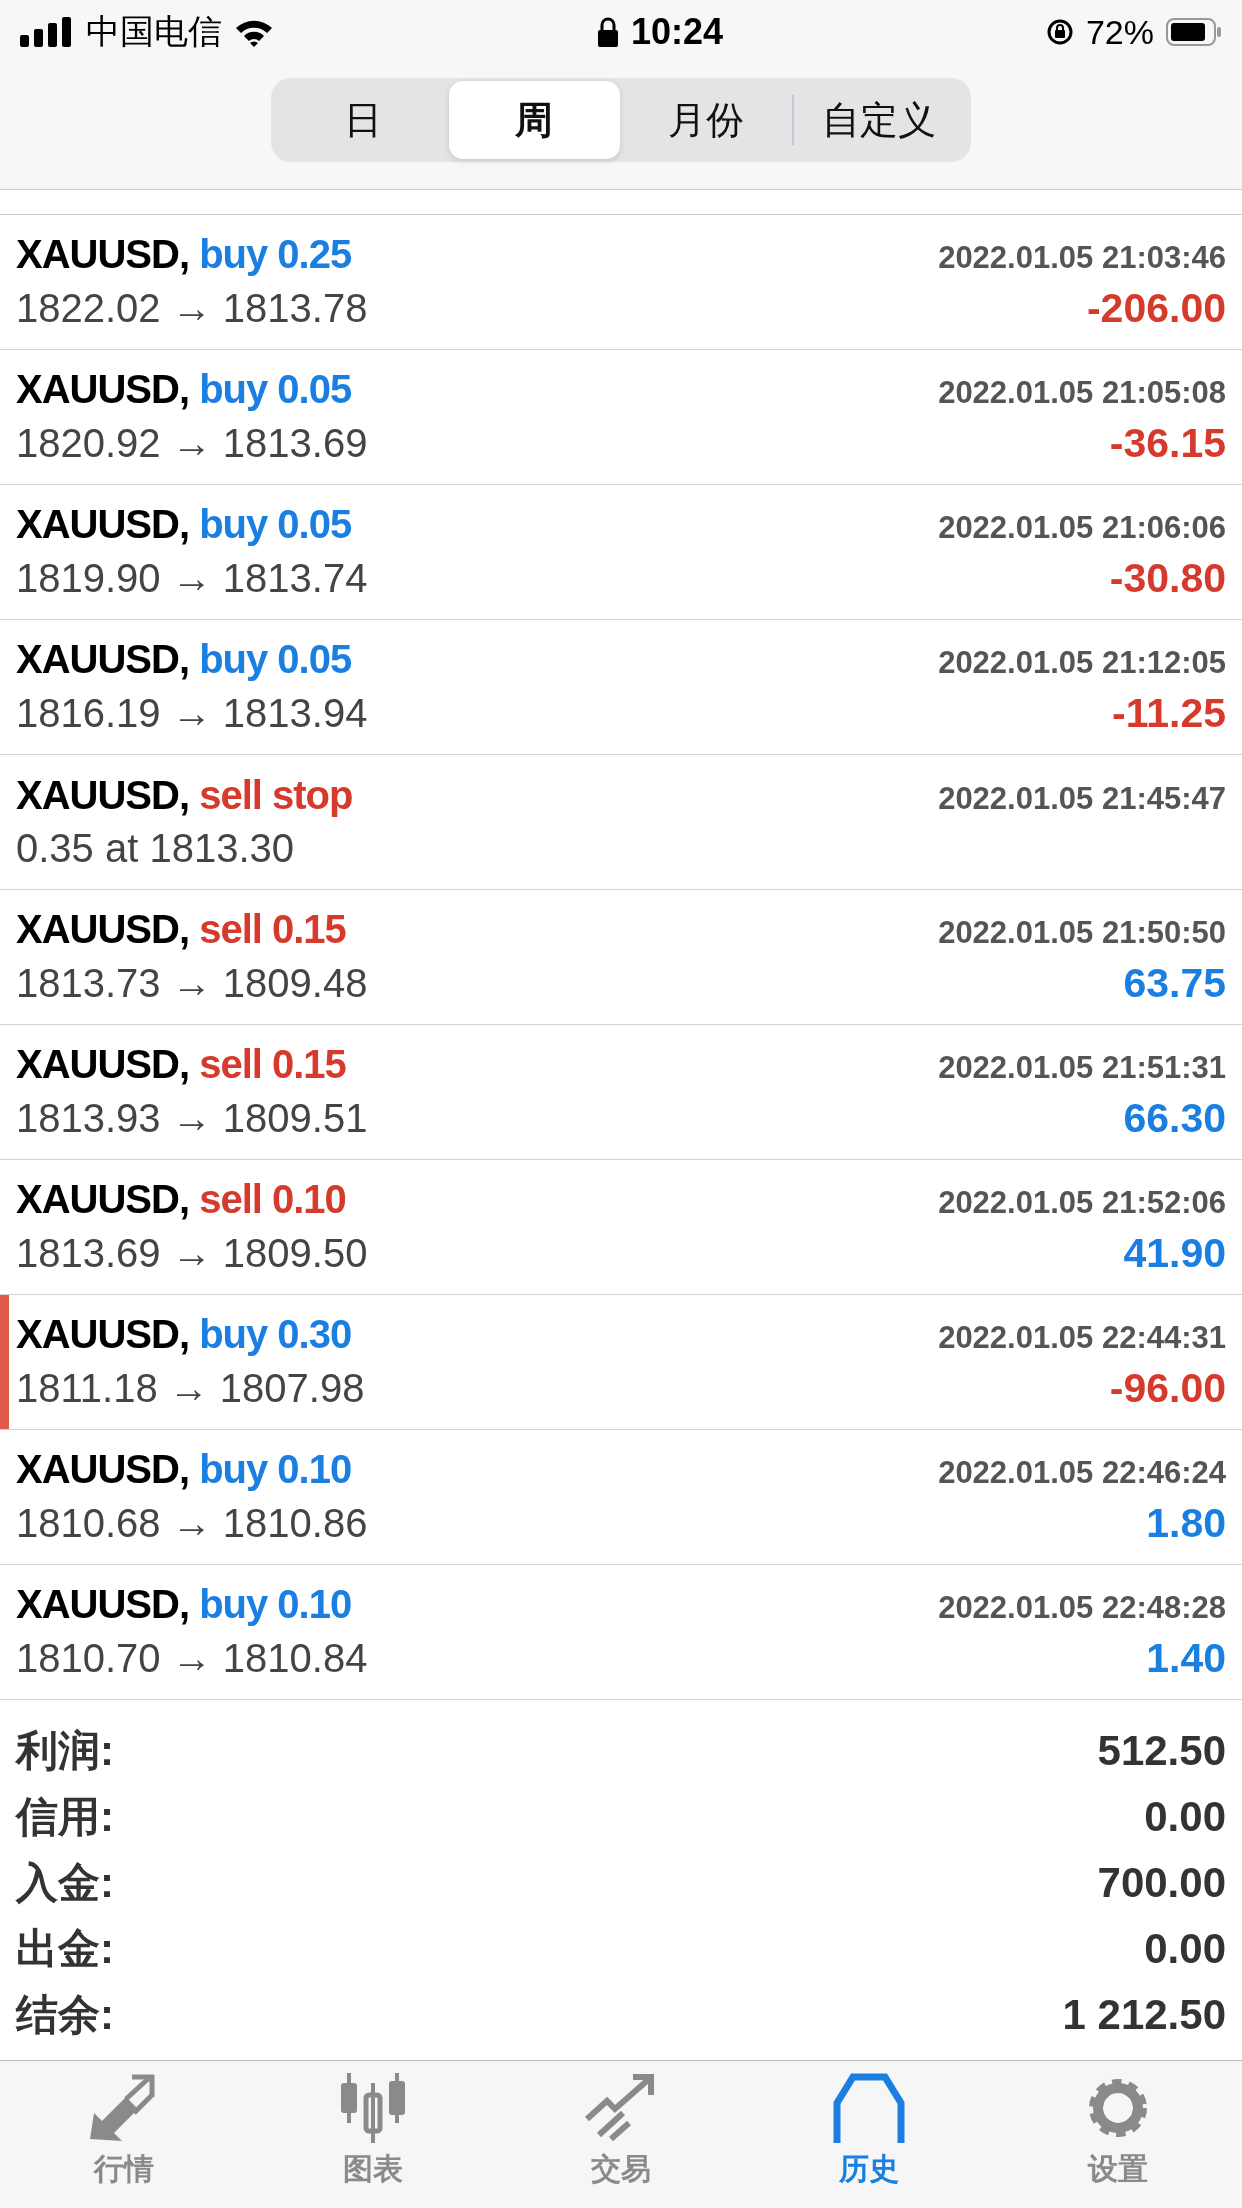 This screenshot has height=2208, width=1242. What do you see at coordinates (534, 120) in the screenshot?
I see `period-tab: 周` at bounding box center [534, 120].